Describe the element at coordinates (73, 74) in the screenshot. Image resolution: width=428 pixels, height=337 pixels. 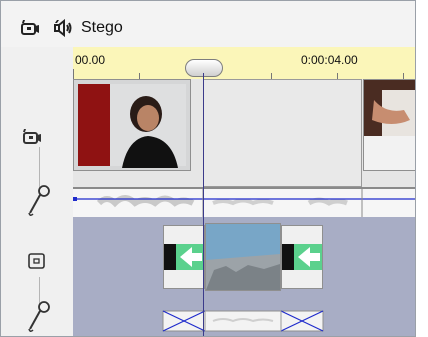
I see `ruler-tick` at that location.